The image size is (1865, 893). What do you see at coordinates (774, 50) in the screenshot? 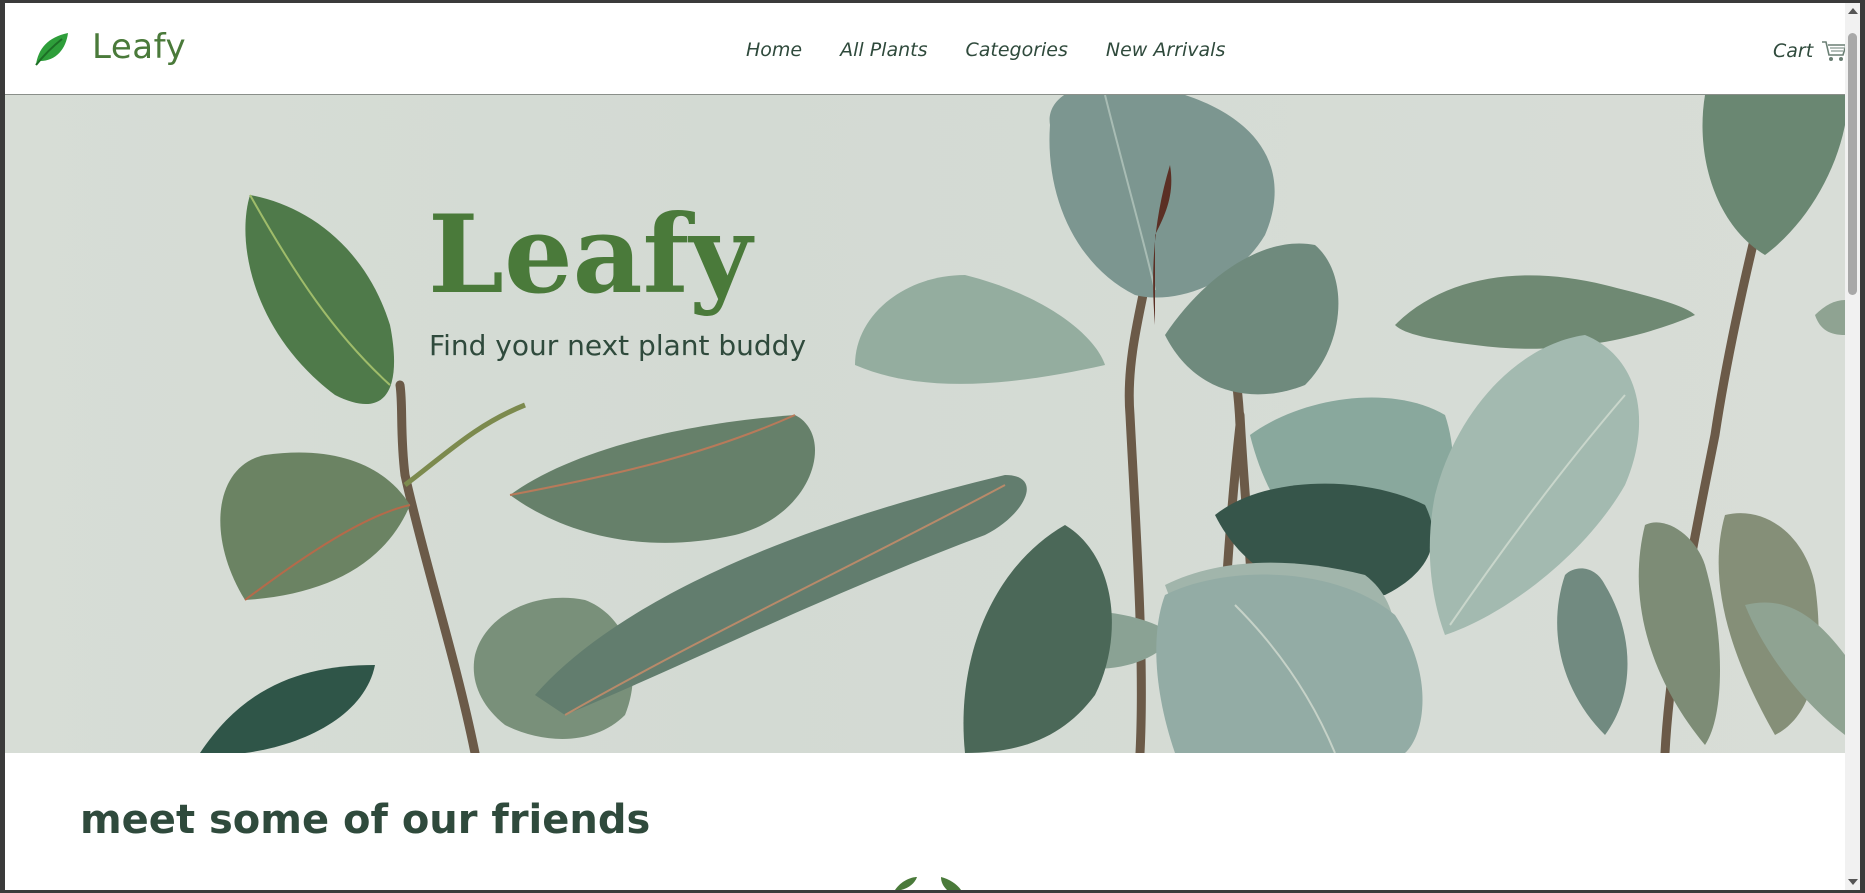
I see `nav-home: Home` at bounding box center [774, 50].